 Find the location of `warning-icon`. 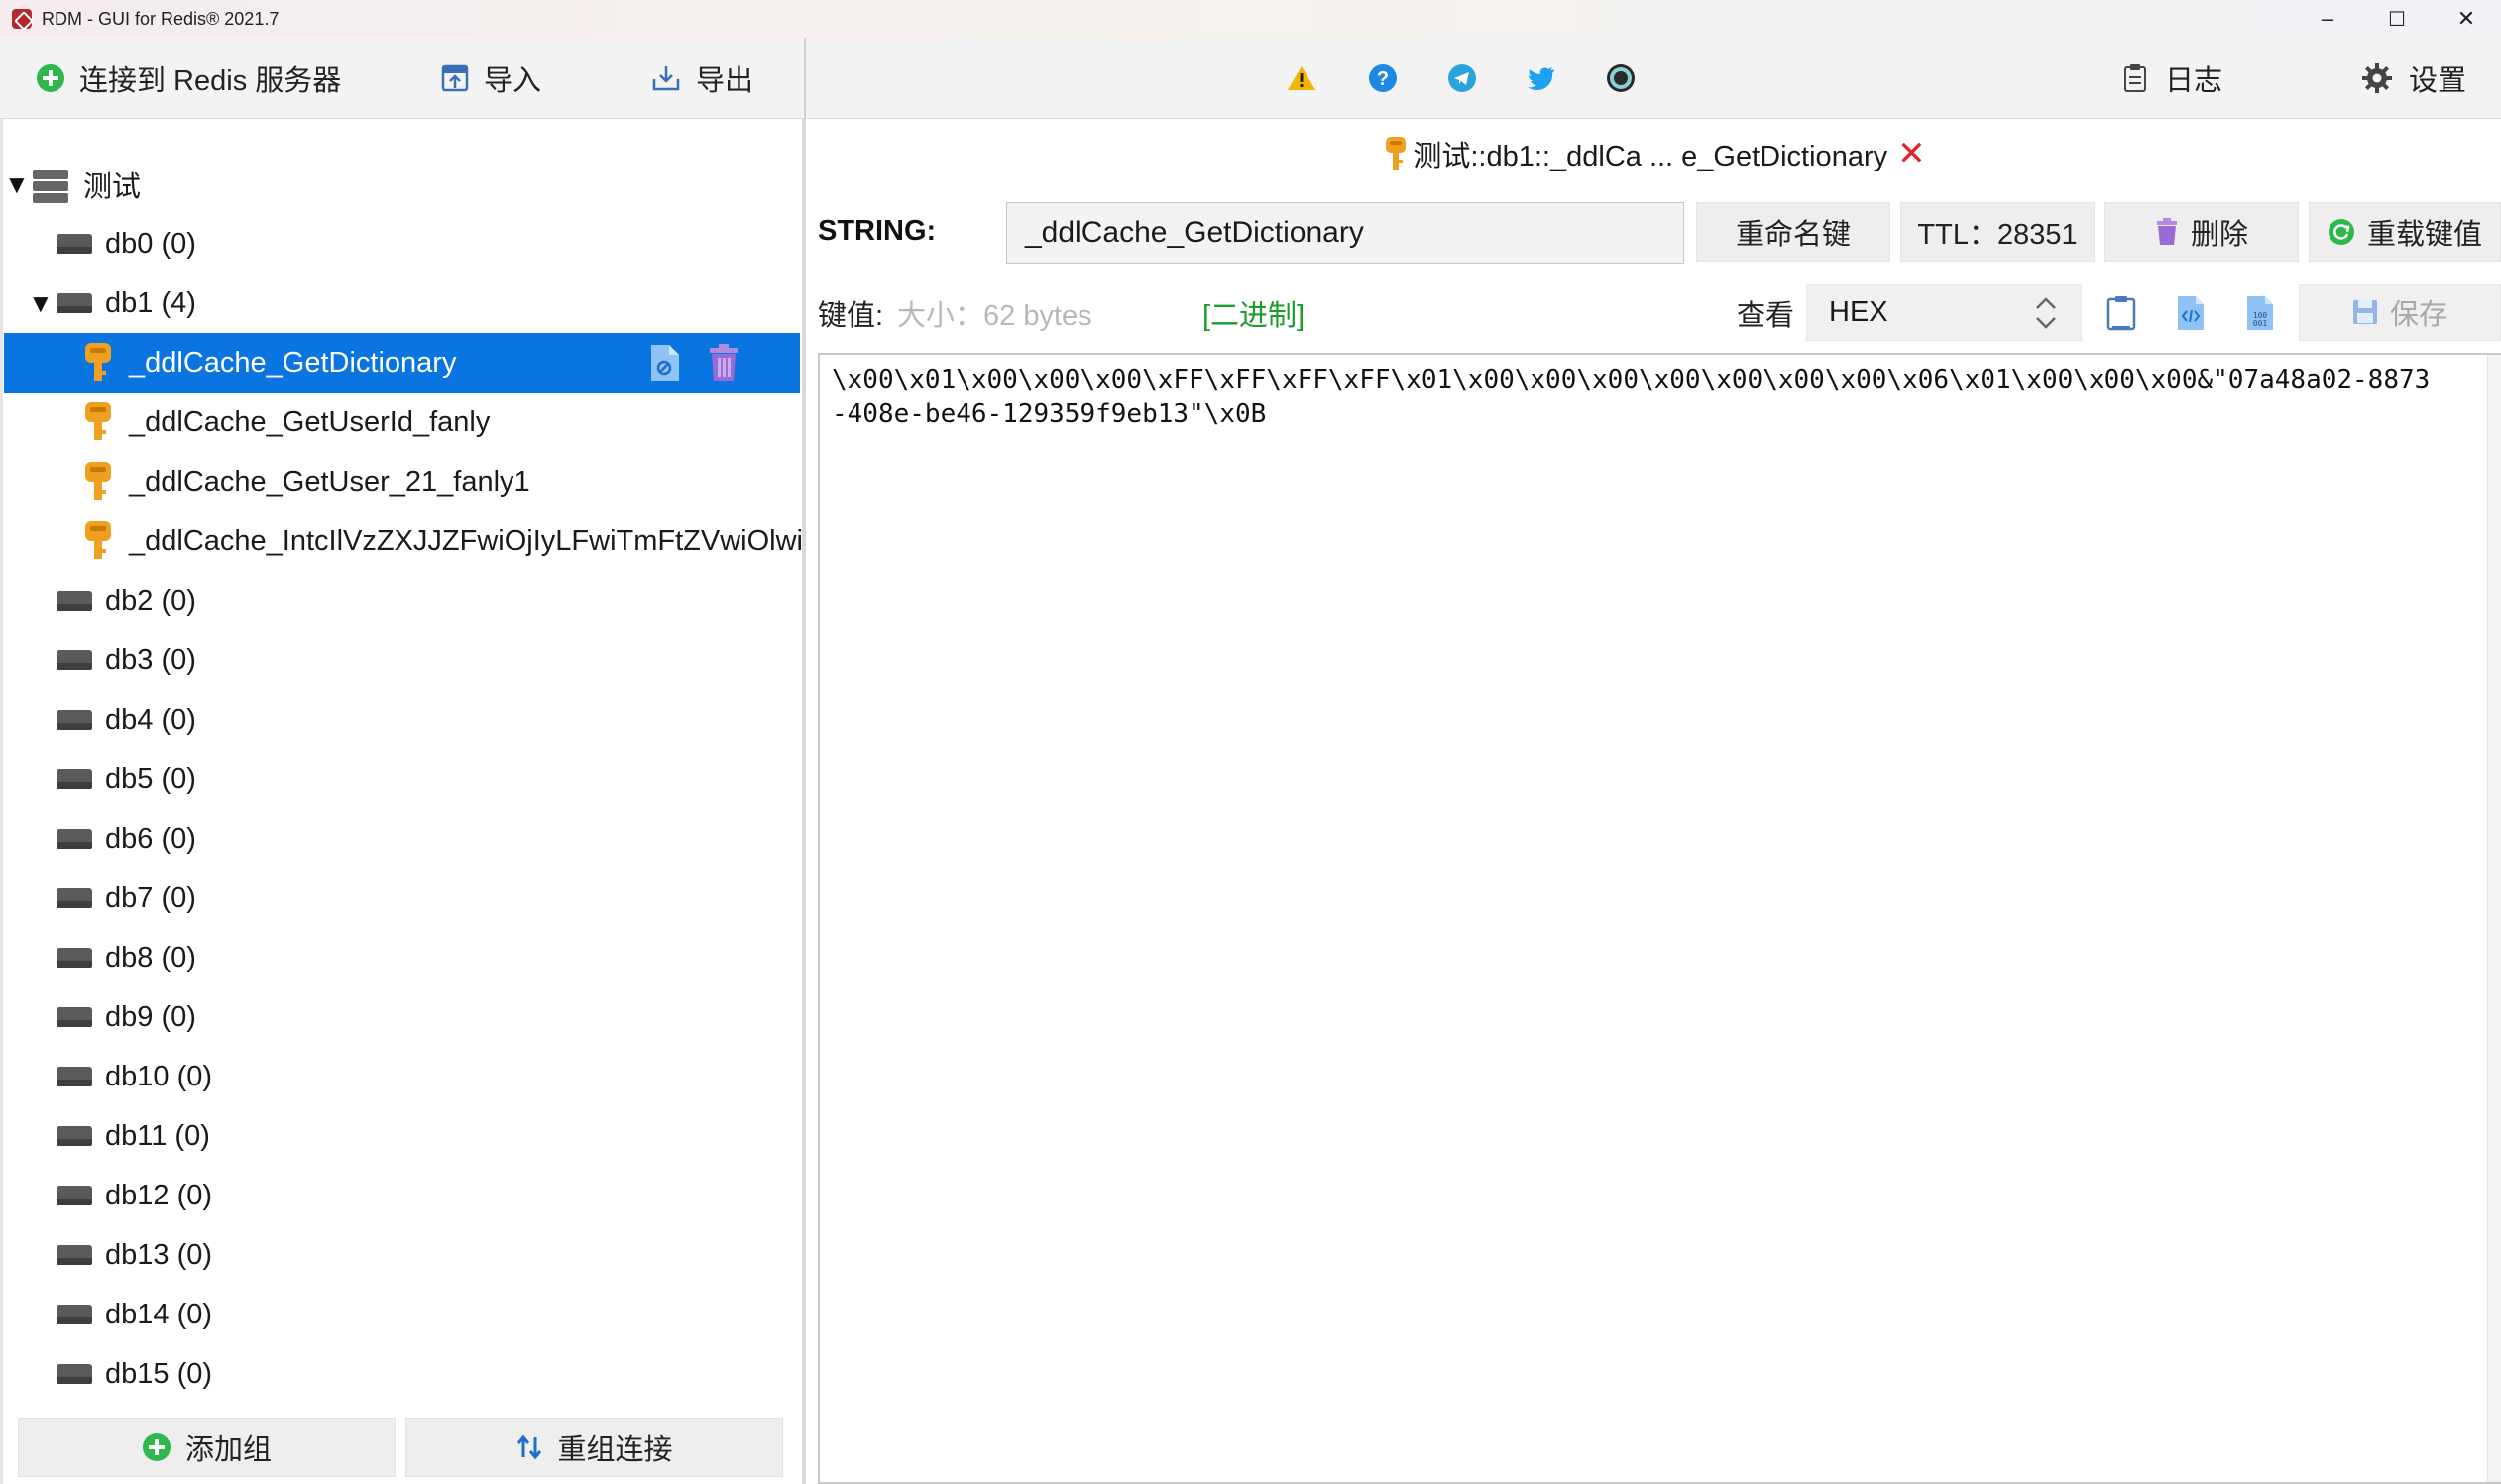

warning-icon is located at coordinates (1301, 78).